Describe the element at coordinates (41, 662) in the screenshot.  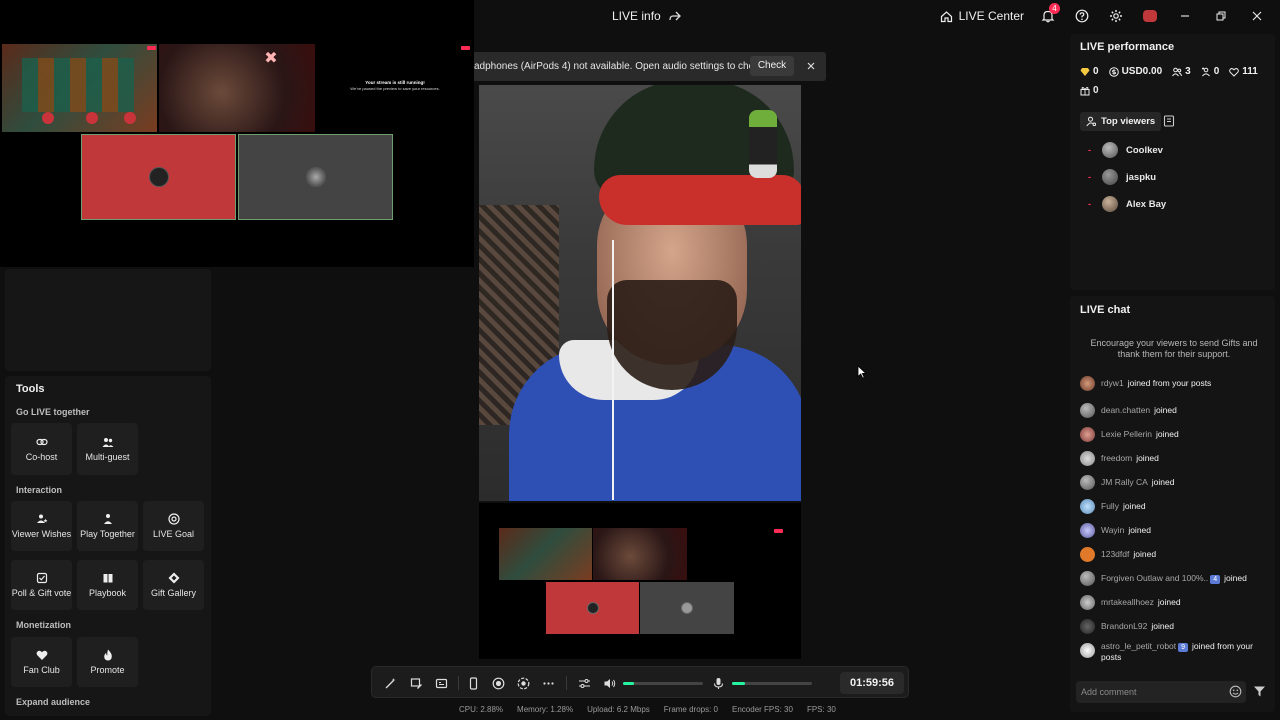
I see `fan-club-button: Fan Club` at that location.